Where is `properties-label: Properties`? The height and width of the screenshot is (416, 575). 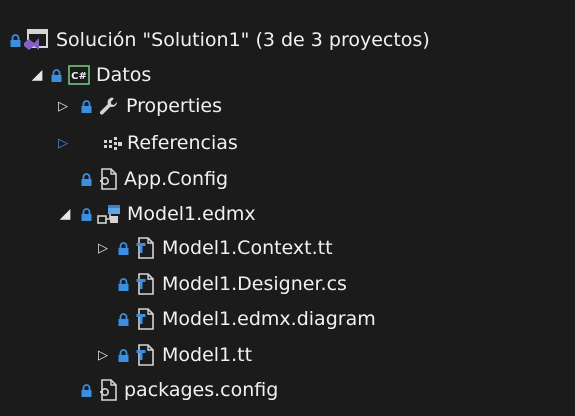
properties-label: Properties is located at coordinates (174, 106).